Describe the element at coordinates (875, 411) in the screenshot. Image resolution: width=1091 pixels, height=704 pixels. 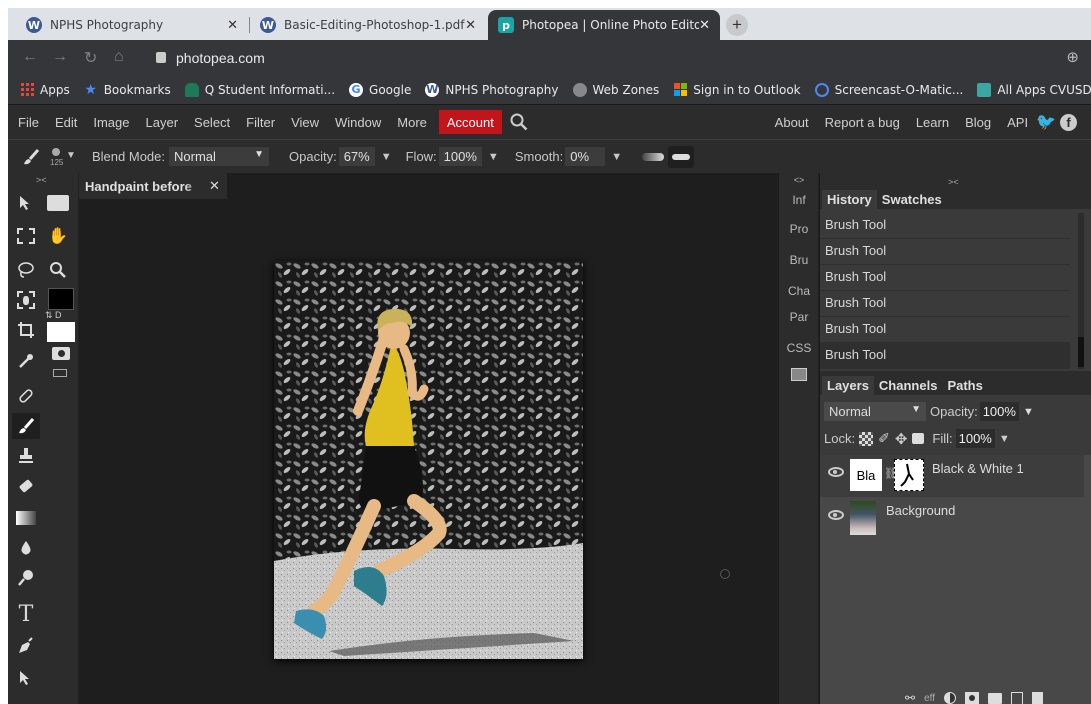
I see `layer-blend-mode-select: Normal ▼` at that location.